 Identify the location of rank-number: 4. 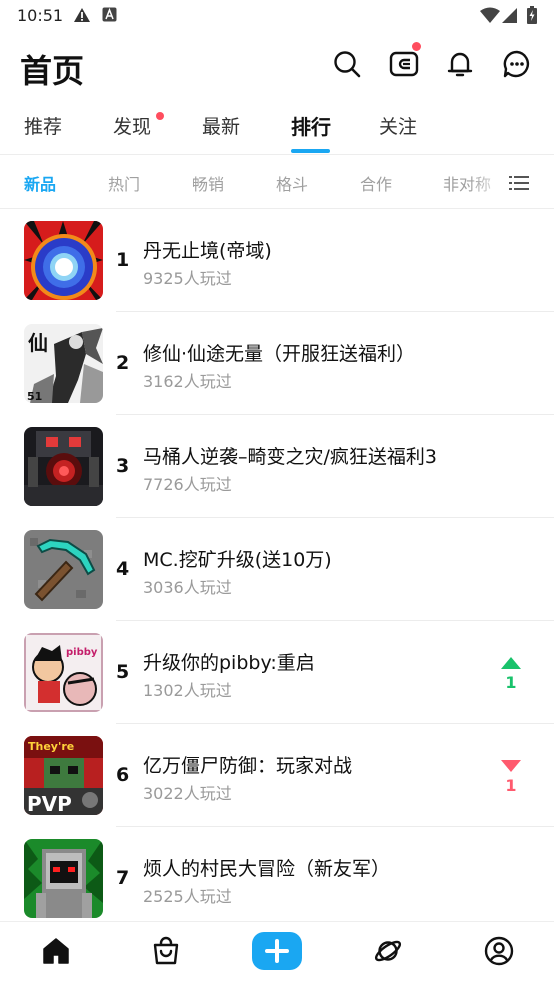
(123, 569).